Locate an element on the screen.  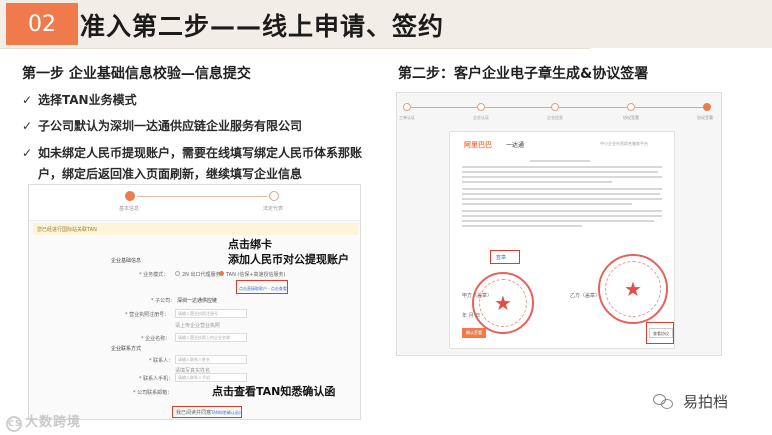
company-seal-b: ★ is located at coordinates (633, 289).